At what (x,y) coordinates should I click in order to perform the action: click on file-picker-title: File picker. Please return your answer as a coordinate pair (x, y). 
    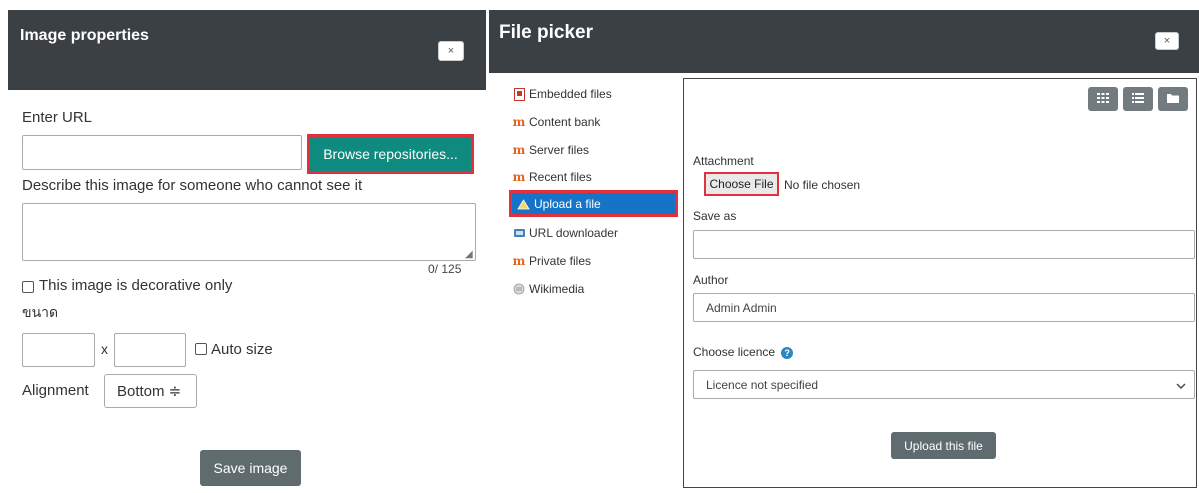
    Looking at the image, I should click on (546, 32).